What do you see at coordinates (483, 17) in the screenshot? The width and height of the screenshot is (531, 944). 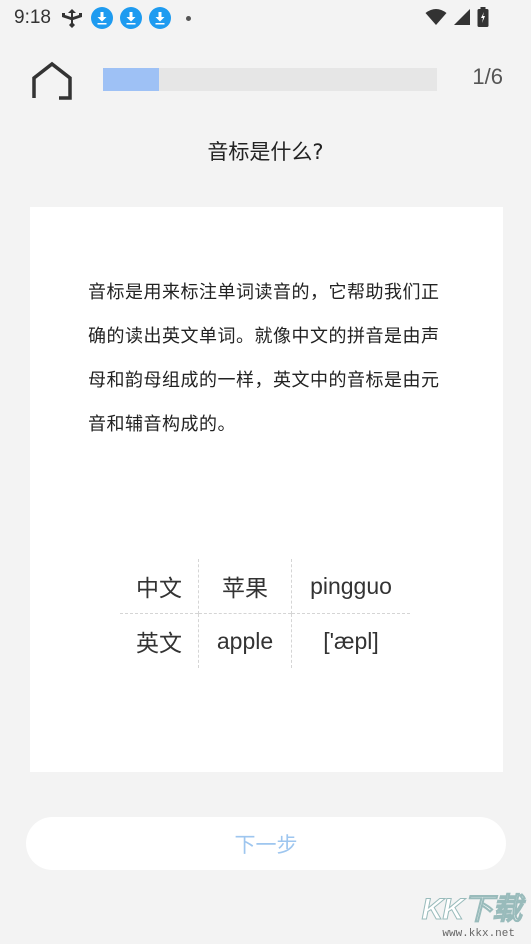 I see `battery-icon` at bounding box center [483, 17].